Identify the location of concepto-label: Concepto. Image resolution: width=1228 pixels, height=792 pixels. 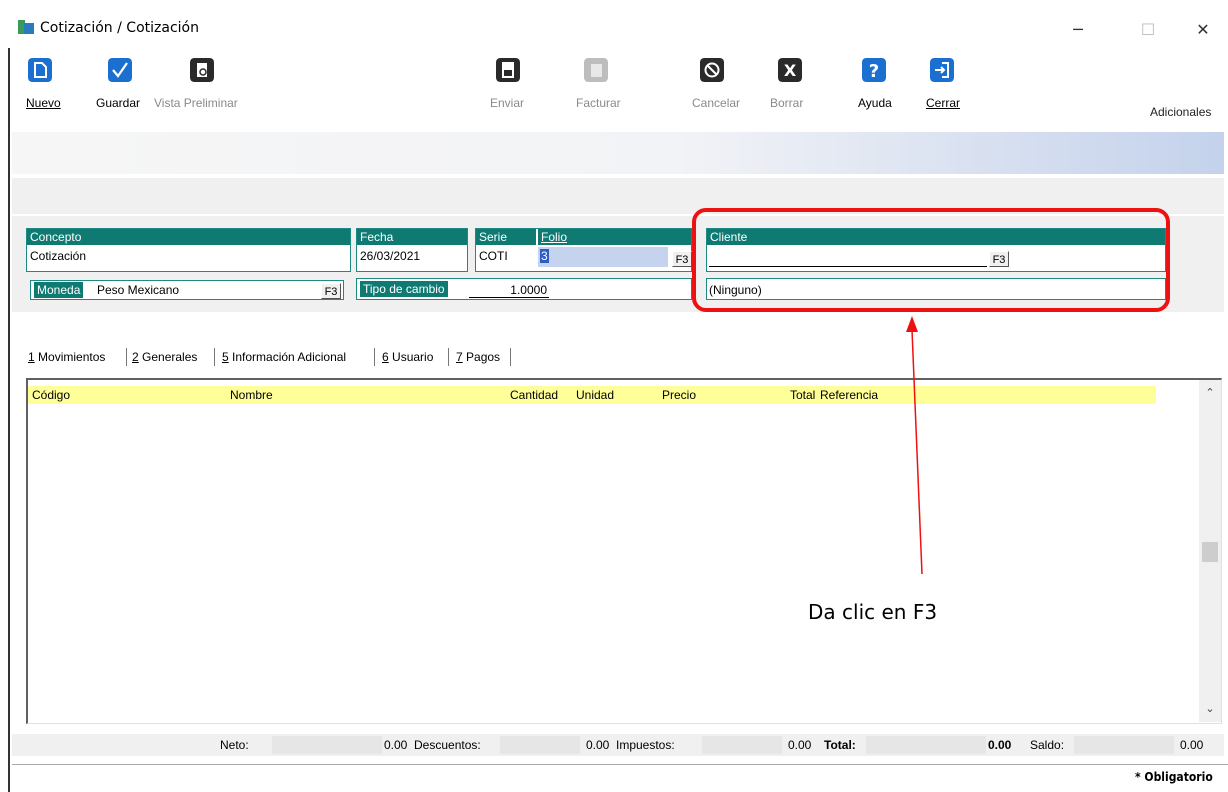
(188, 237).